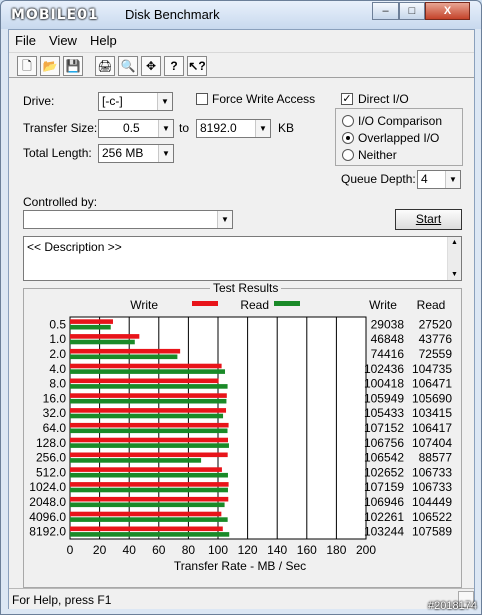 The height and width of the screenshot is (615, 482). What do you see at coordinates (63, 40) in the screenshot?
I see `menu-view: View` at bounding box center [63, 40].